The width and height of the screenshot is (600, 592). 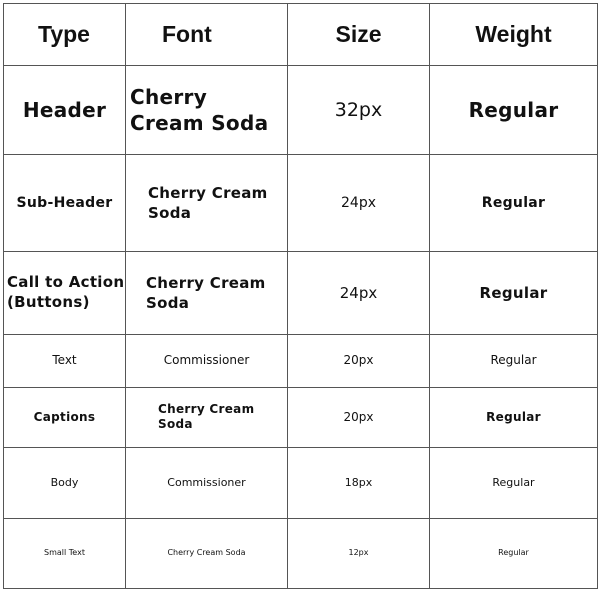 I want to click on type-cell: Captions, so click(x=64, y=417).